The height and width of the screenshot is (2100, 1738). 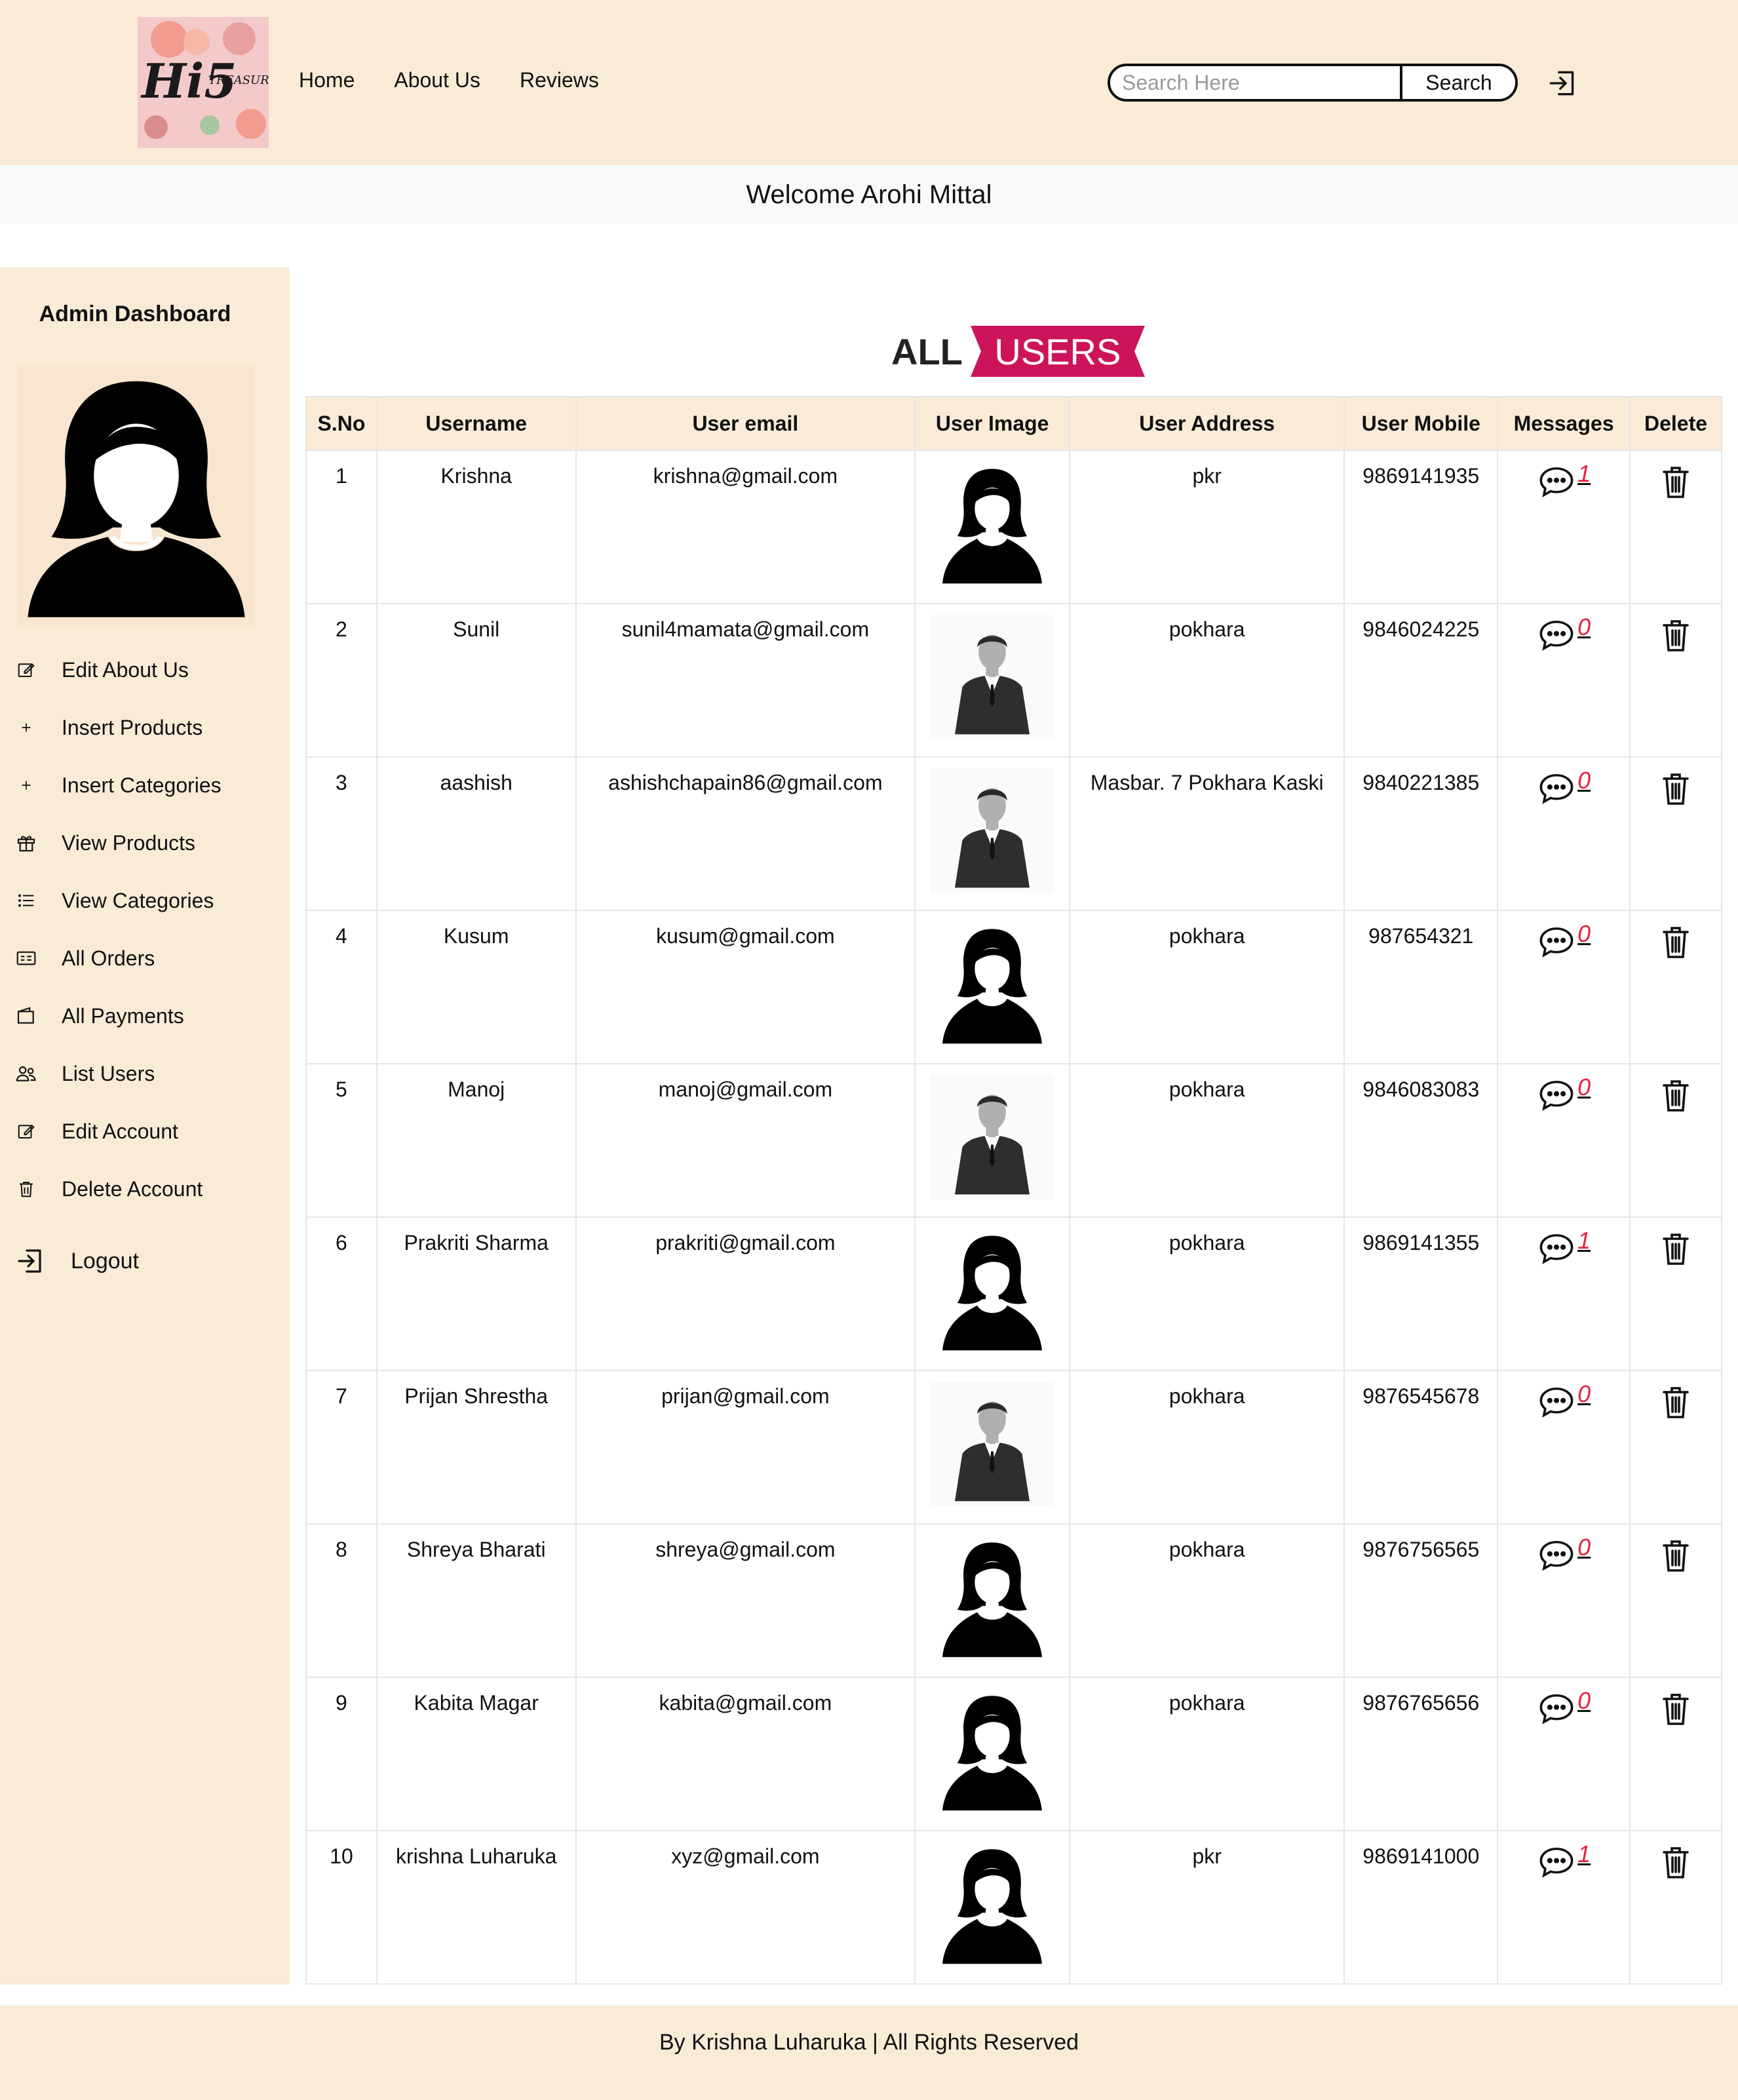 I want to click on cell-email: kusum@gmail.com, so click(x=745, y=987).